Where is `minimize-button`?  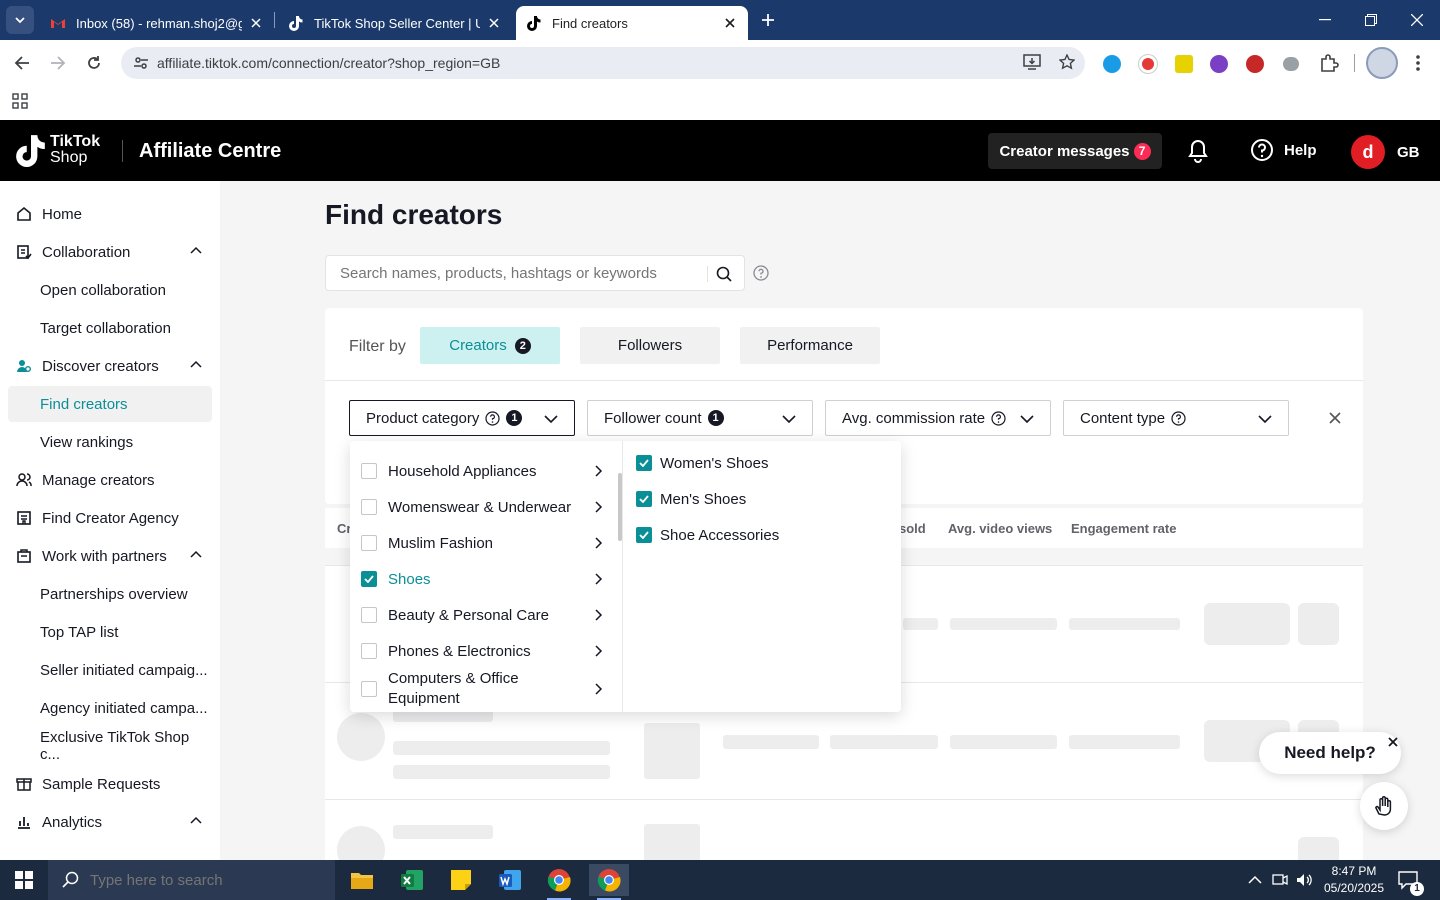 minimize-button is located at coordinates (1325, 20).